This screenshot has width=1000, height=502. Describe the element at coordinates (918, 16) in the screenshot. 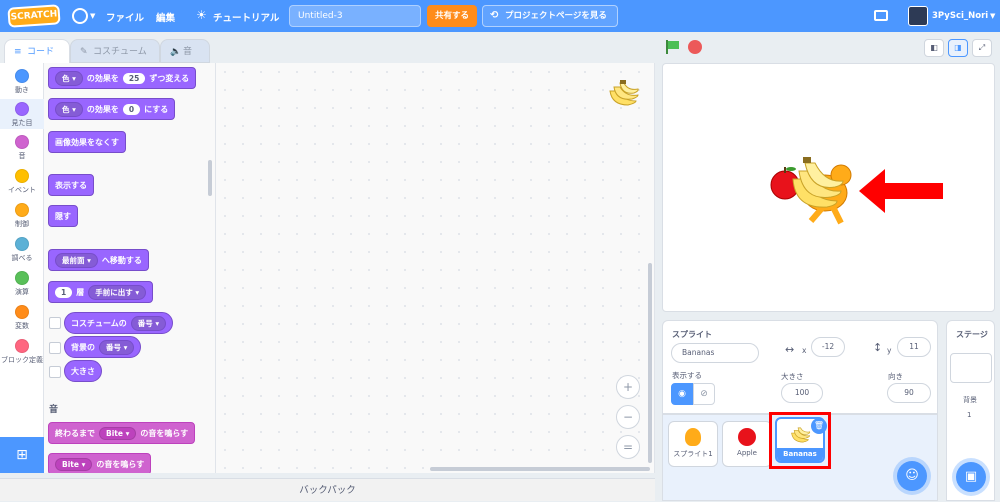

I see `avatar` at that location.